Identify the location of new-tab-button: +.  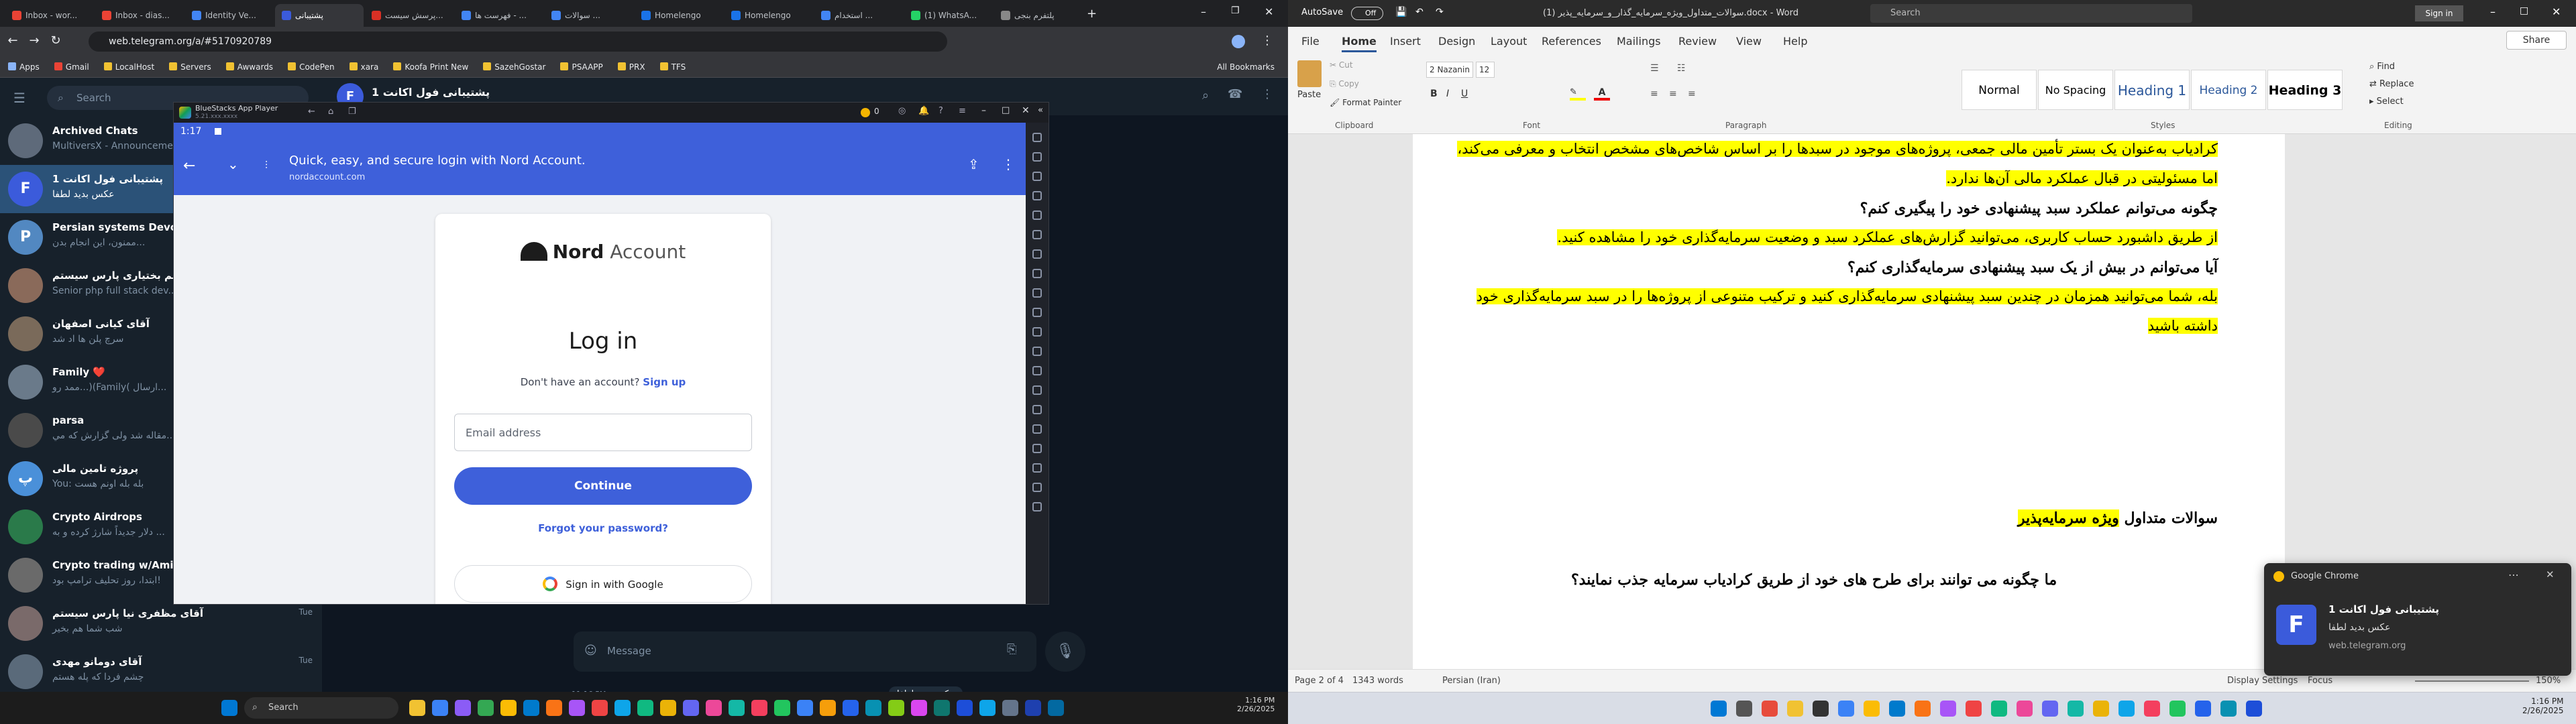
(1092, 14).